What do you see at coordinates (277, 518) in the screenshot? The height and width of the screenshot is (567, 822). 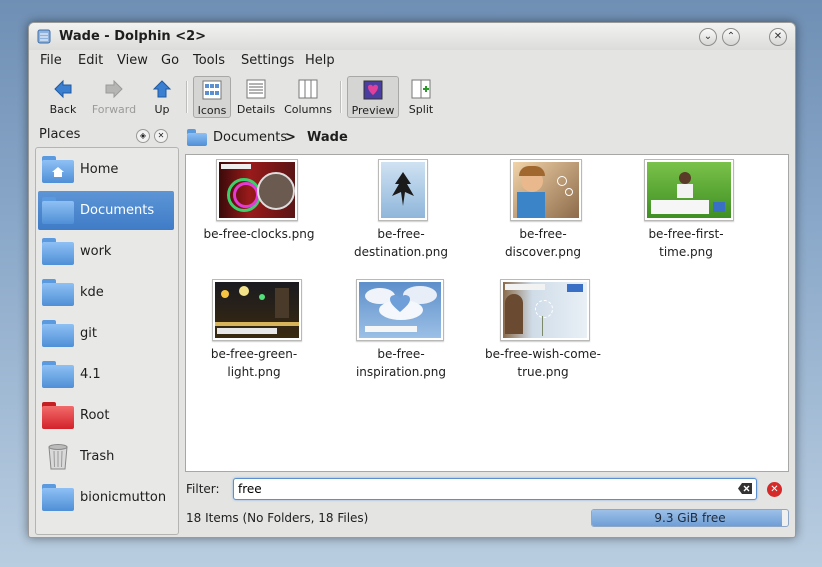 I see `status-text: 18 Items (No Folders, 18 Files)` at bounding box center [277, 518].